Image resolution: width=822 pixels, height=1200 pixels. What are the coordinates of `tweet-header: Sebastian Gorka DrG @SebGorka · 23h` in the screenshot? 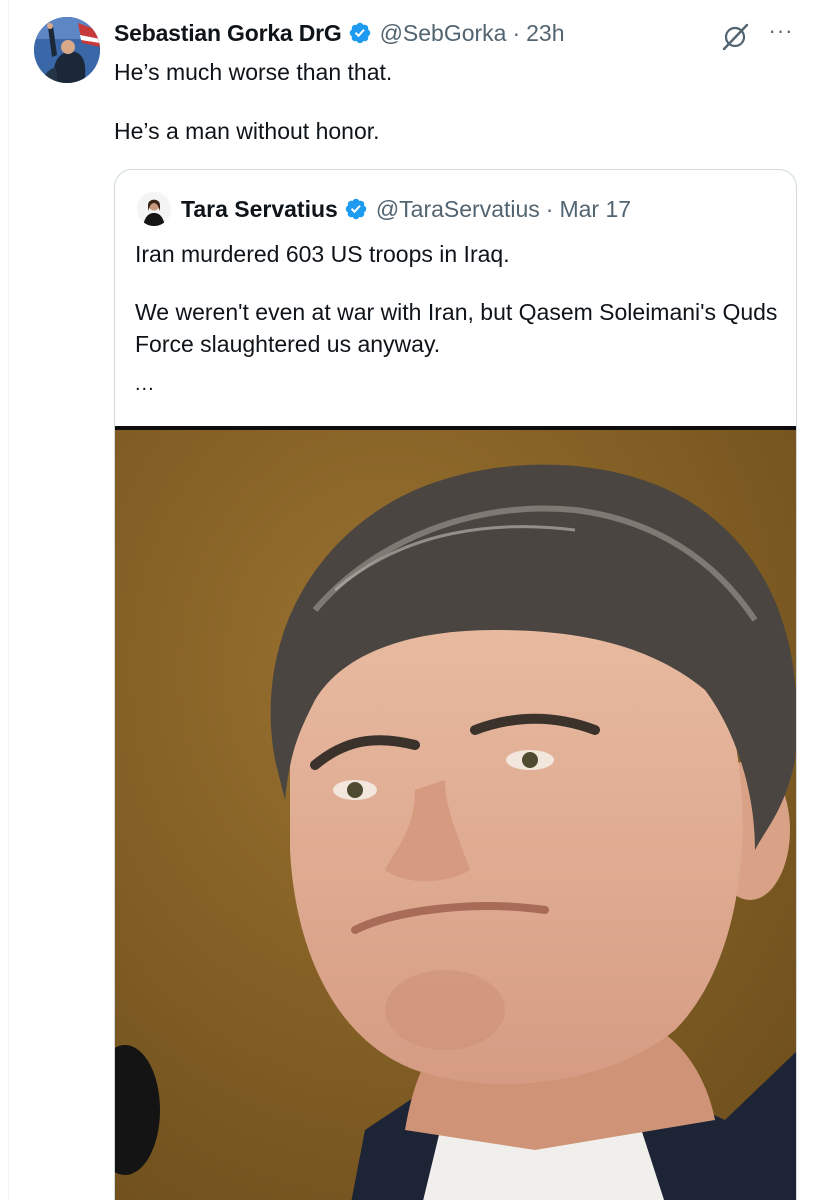 It's located at (339, 33).